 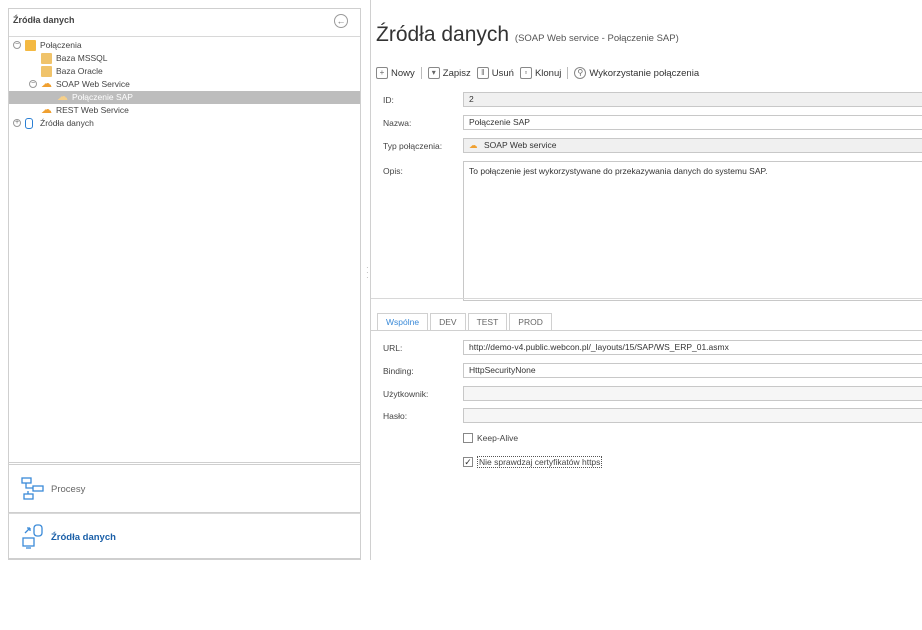 What do you see at coordinates (82, 58) in the screenshot?
I see `tree-node-label: Baza MSSQL` at bounding box center [82, 58].